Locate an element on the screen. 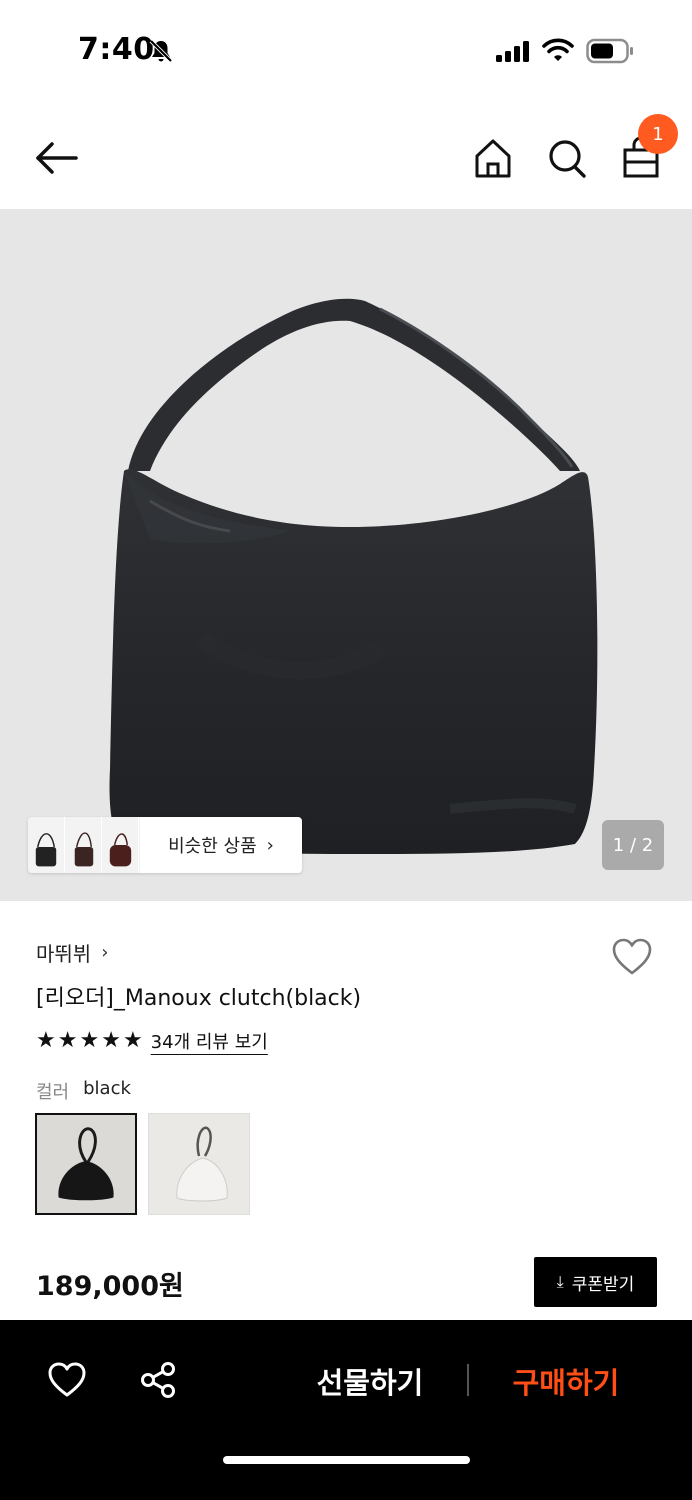  rating-row: ★ ★ ★ ★ ★ 34개 리뷰 보기 is located at coordinates (152, 1041).